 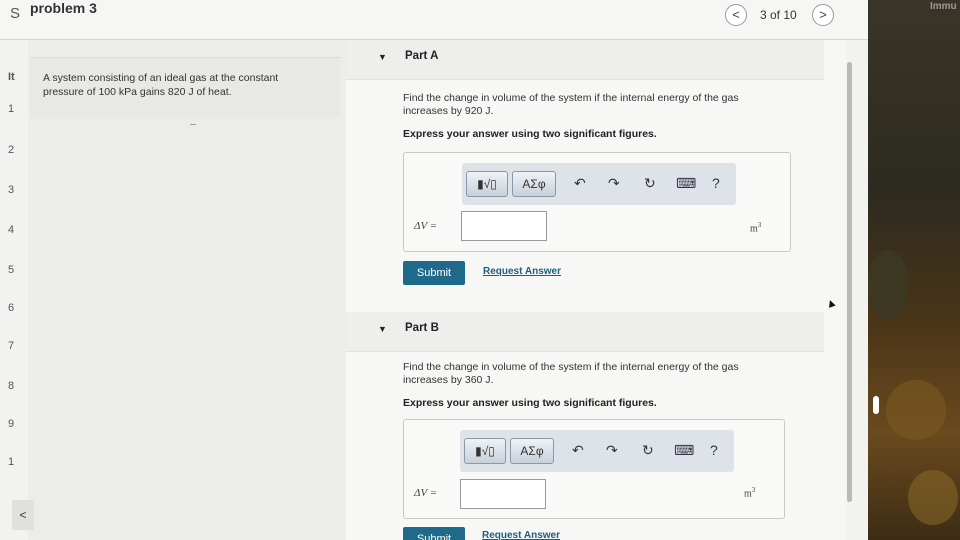 I want to click on item-number: 7, so click(x=11, y=346).